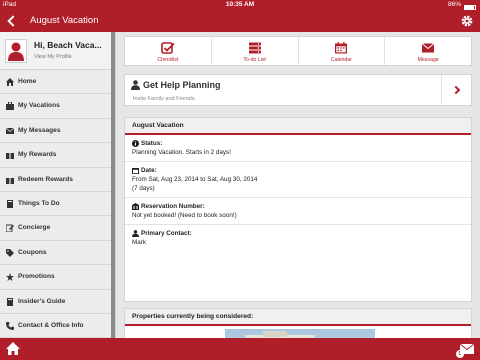  What do you see at coordinates (240, 349) in the screenshot?
I see `bottom-toolbar: 0` at bounding box center [240, 349].